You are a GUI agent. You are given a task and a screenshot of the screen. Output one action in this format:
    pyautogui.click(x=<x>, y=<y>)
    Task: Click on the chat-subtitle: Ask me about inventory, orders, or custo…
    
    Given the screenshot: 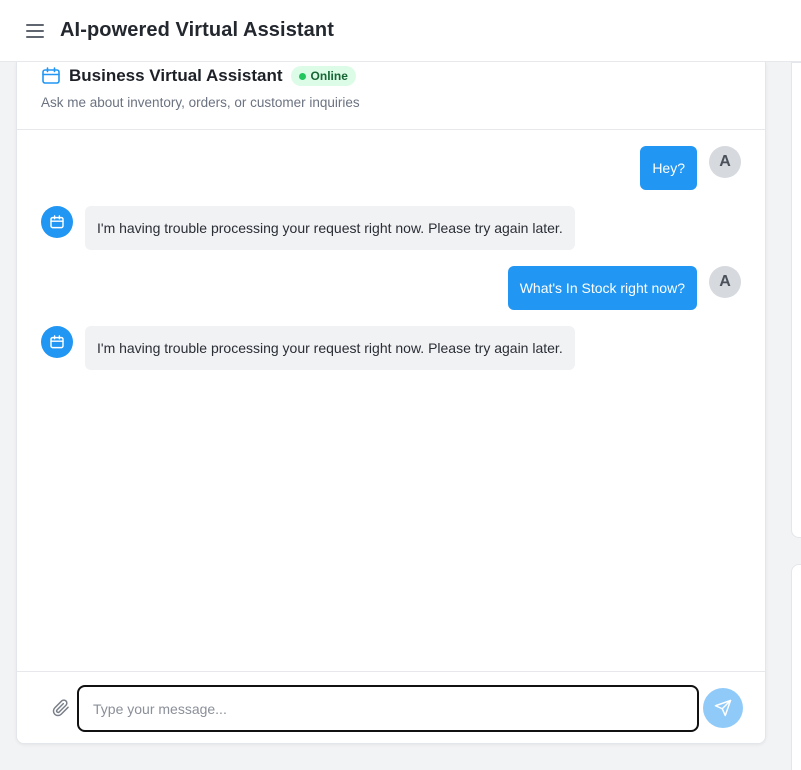 What is the action you would take?
    pyautogui.click(x=200, y=102)
    